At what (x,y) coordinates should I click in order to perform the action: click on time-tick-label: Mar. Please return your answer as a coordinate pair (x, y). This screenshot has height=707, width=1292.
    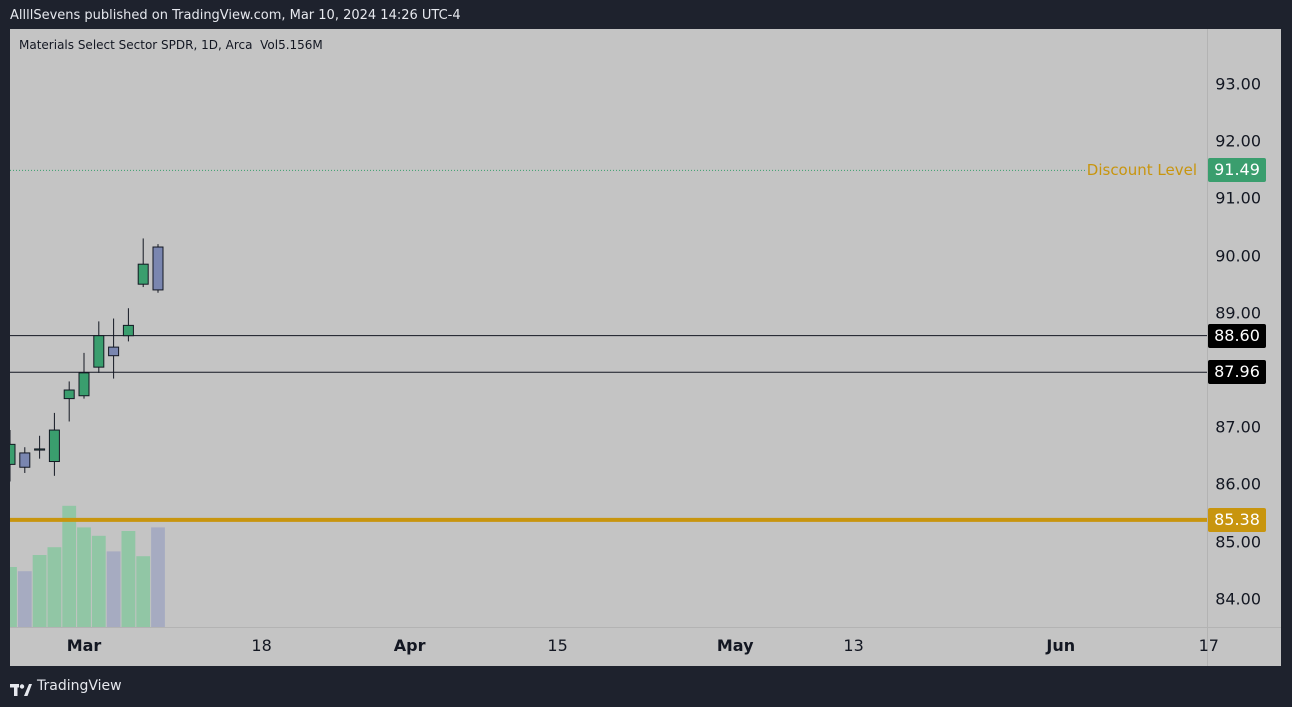
    Looking at the image, I should click on (84, 645).